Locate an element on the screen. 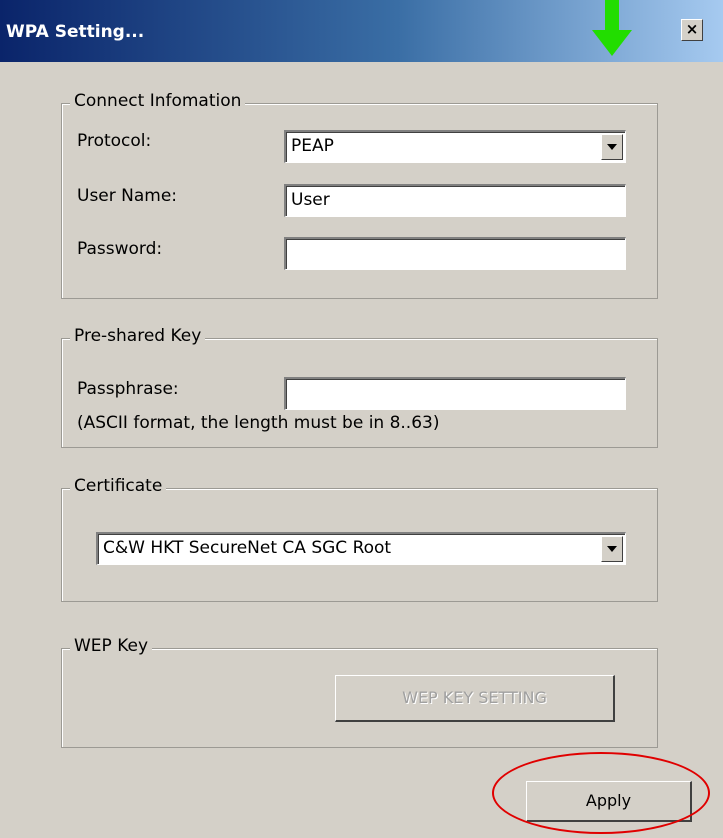 This screenshot has height=838, width=723. username-field: User is located at coordinates (455, 200).